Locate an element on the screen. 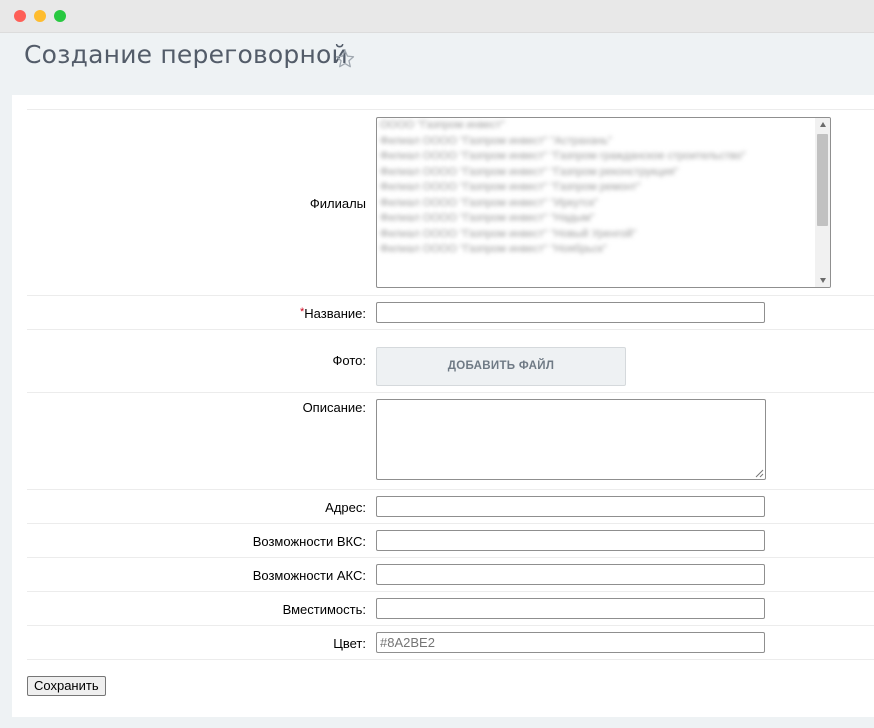 The height and width of the screenshot is (728, 874). aks-input is located at coordinates (570, 574).